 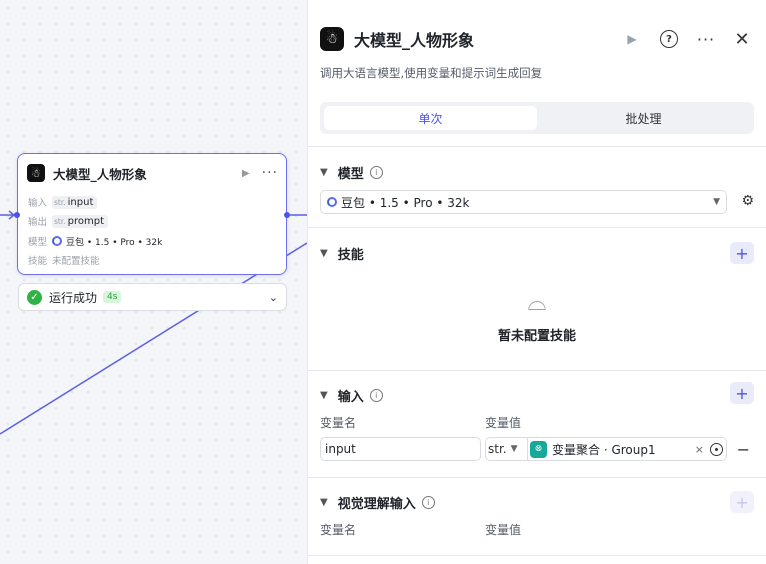 What do you see at coordinates (643, 118) in the screenshot?
I see `tab-batch: 批处理` at bounding box center [643, 118].